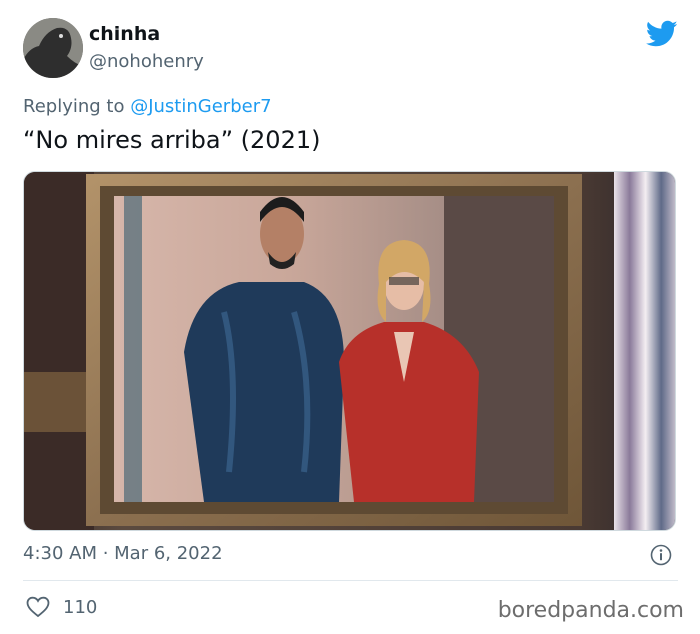 This screenshot has width=700, height=634. Describe the element at coordinates (80, 607) in the screenshot. I see `like-count: 110` at that location.